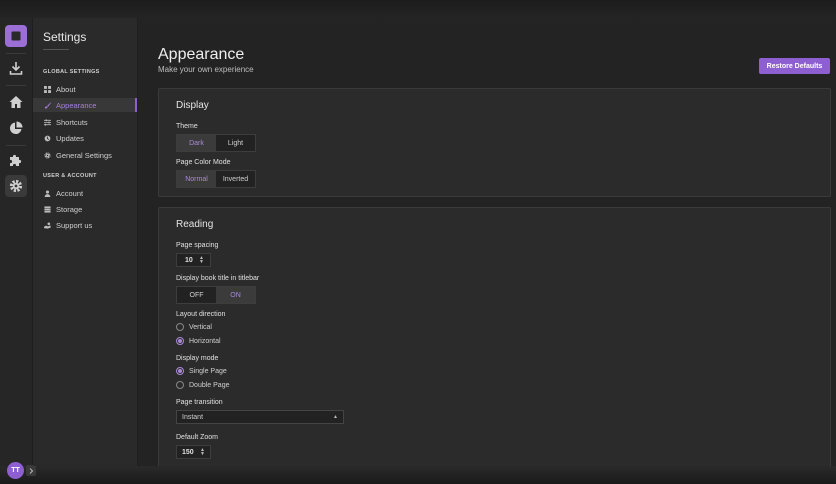 This screenshot has width=836, height=484. I want to click on app-logo-icon, so click(16, 36).